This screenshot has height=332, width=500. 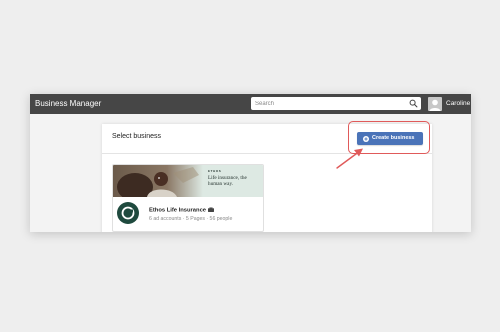 What do you see at coordinates (393, 138) in the screenshot?
I see `create-business-label: Create business` at bounding box center [393, 138].